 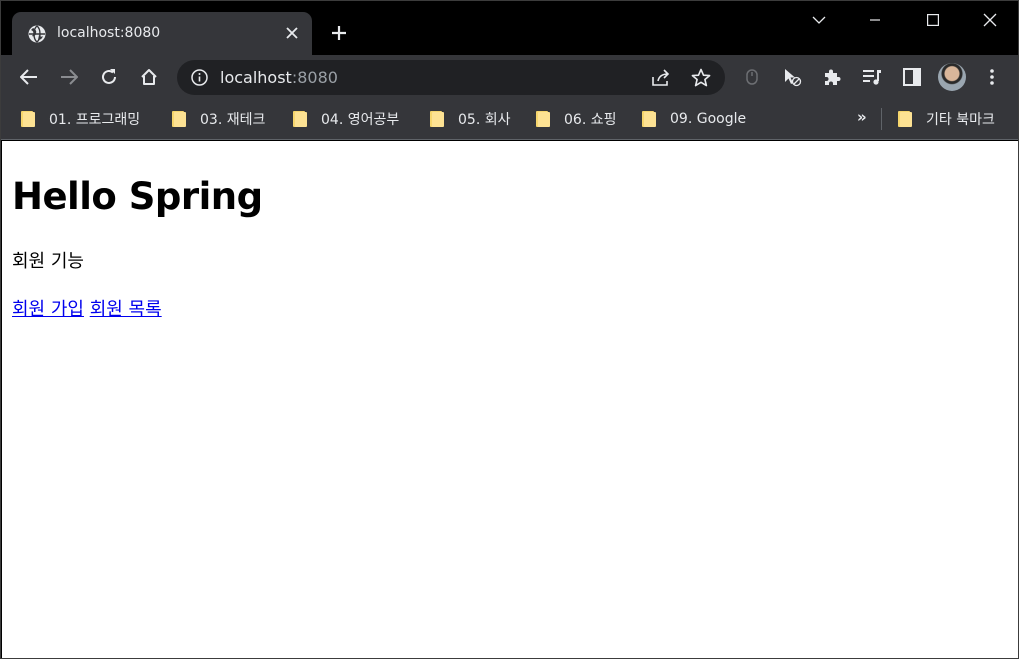 I want to click on media-controls-button, so click(x=872, y=77).